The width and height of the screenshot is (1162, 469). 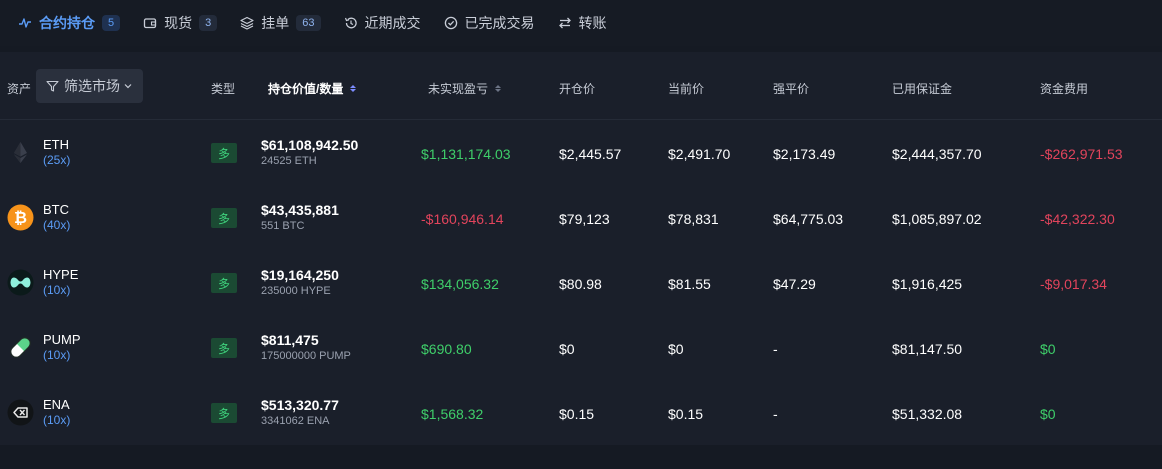 What do you see at coordinates (1077, 219) in the screenshot?
I see `funding-fee: -$42,322.30` at bounding box center [1077, 219].